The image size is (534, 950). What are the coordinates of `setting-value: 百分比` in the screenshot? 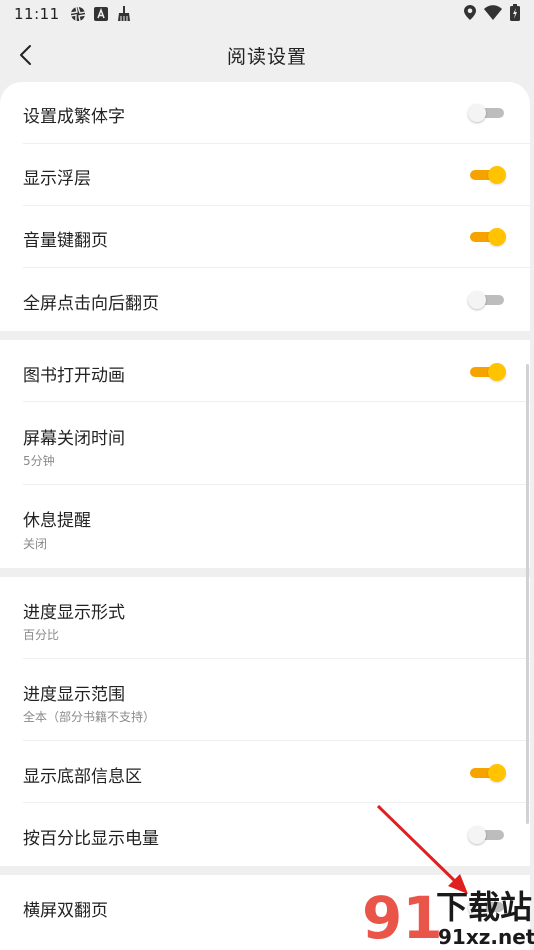 It's located at (41, 635).